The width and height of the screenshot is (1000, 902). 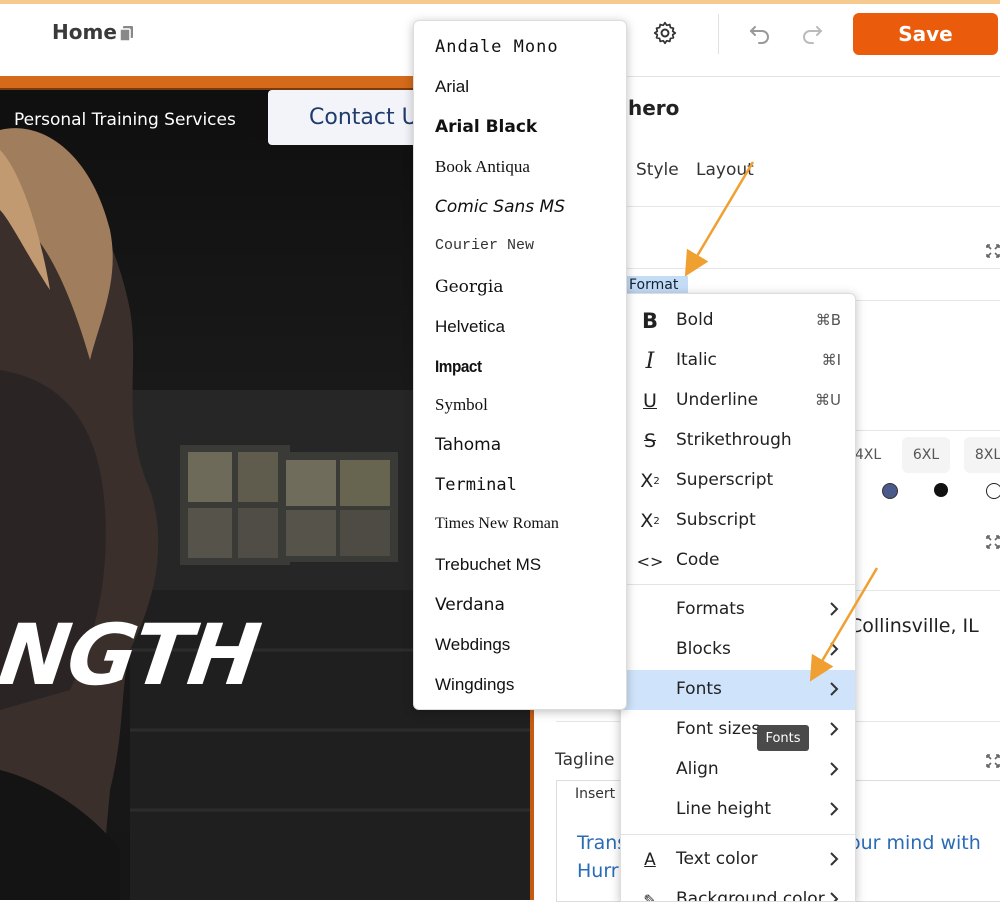 What do you see at coordinates (650, 361) in the screenshot?
I see `italic-icon: I` at bounding box center [650, 361].